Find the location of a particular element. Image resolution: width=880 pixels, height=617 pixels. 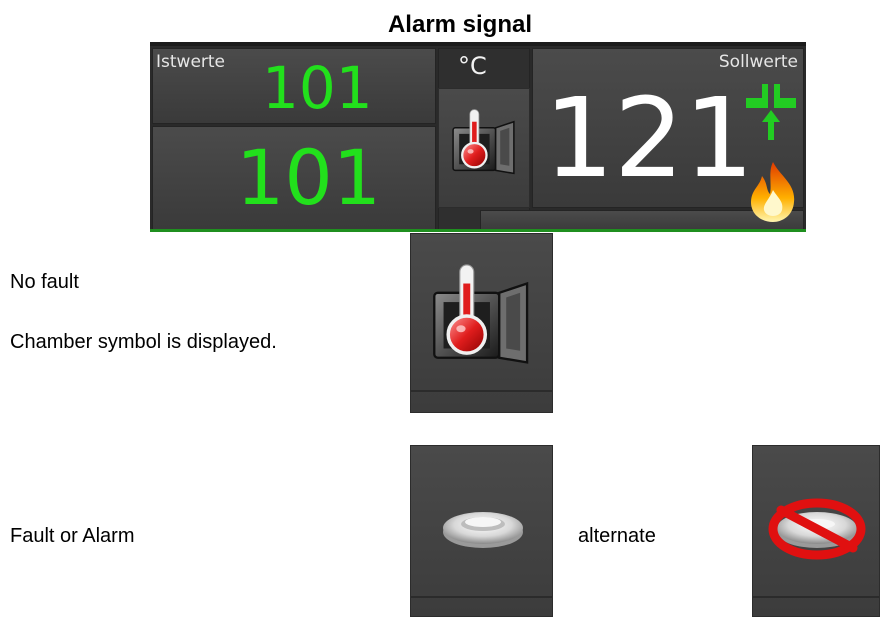

steam-valve-icon is located at coordinates (771, 112).